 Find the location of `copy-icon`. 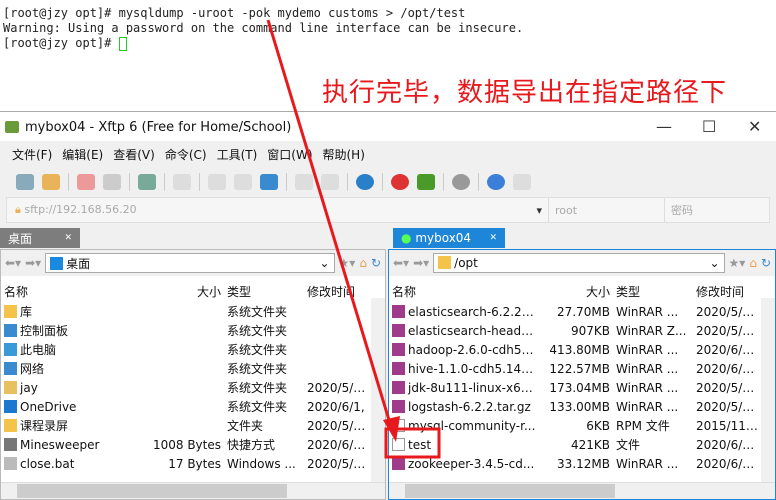

copy-icon is located at coordinates (217, 182).